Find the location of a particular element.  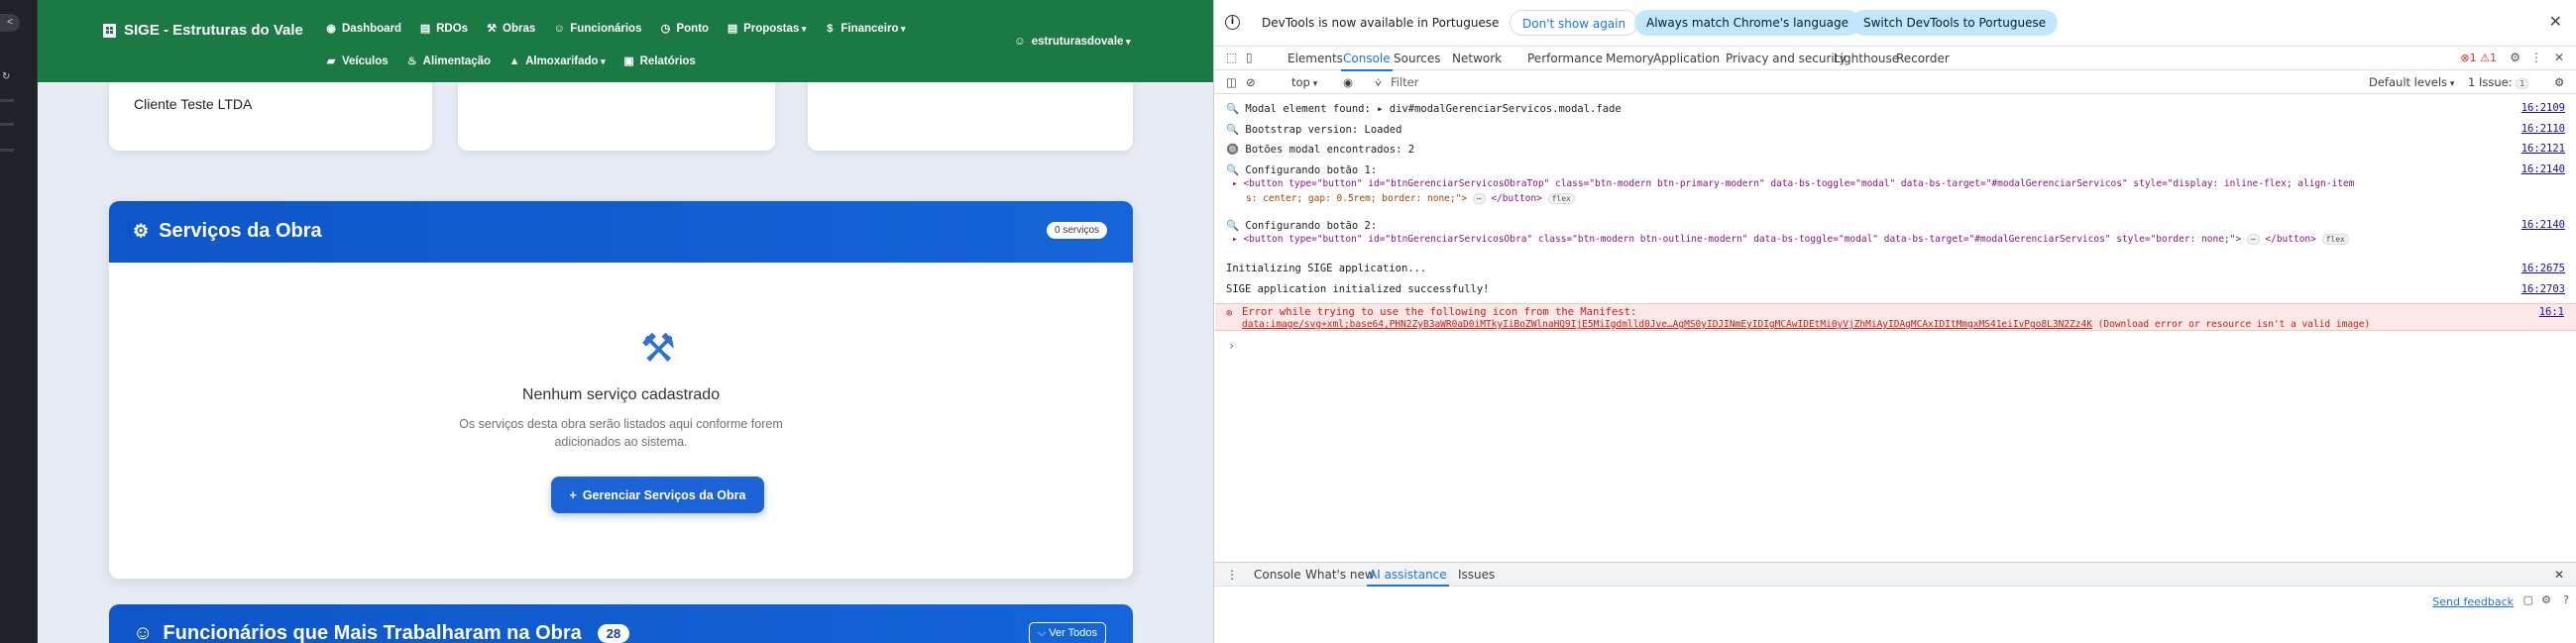

drawer-tab-ai-assistance: AI assistance is located at coordinates (1408, 577).